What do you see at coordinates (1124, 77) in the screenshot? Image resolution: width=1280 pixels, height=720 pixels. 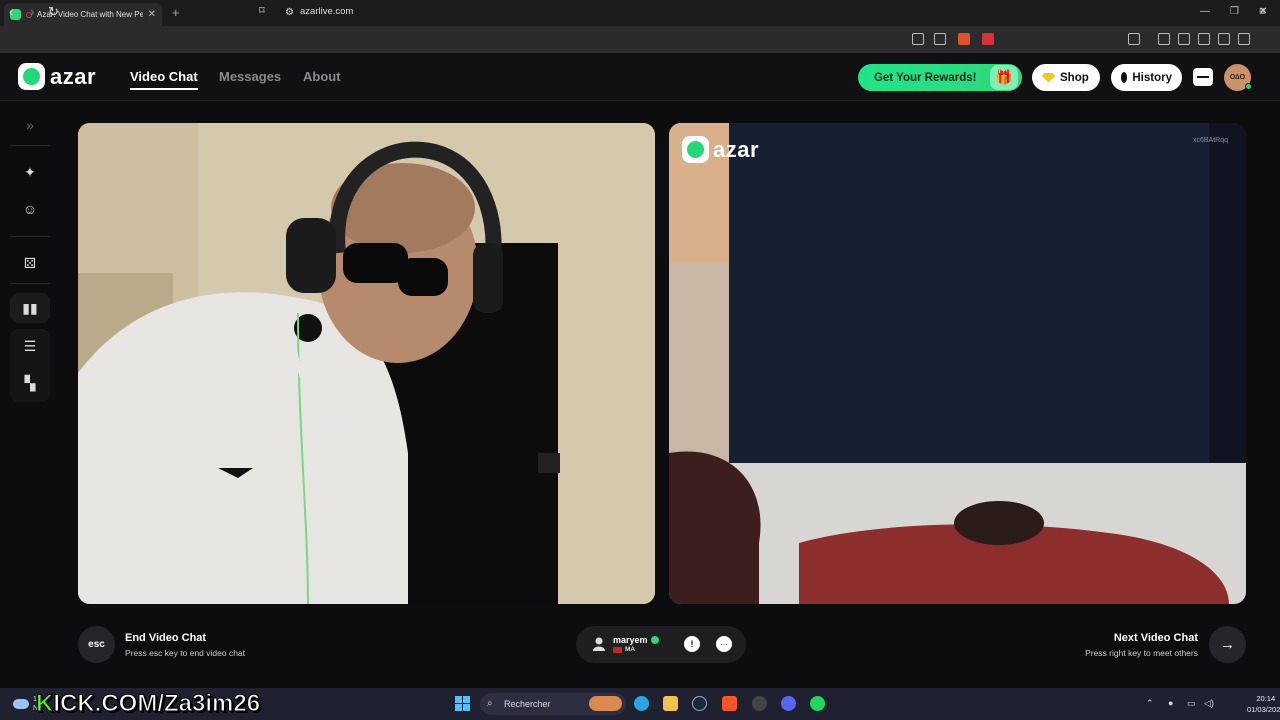 I see `clock-icon` at bounding box center [1124, 77].